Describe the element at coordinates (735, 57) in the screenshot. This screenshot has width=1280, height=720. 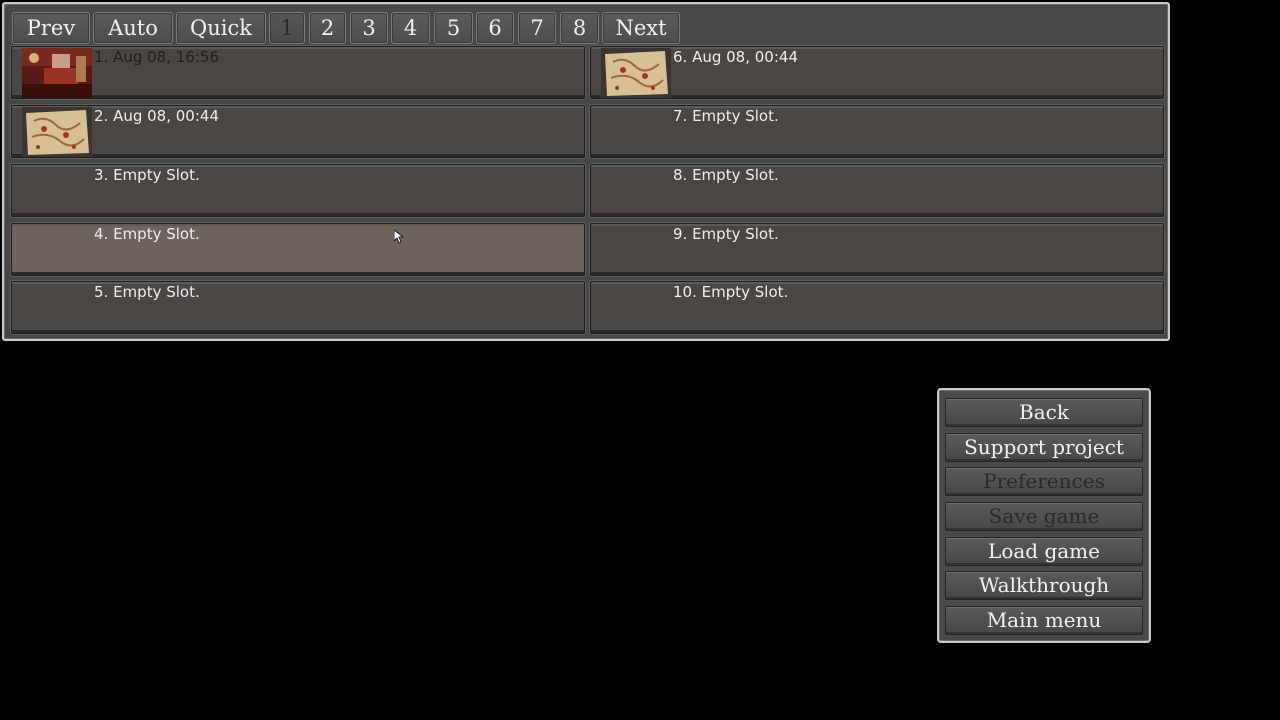
I see `slot-6-label: 6. Aug 08, 00:44` at that location.